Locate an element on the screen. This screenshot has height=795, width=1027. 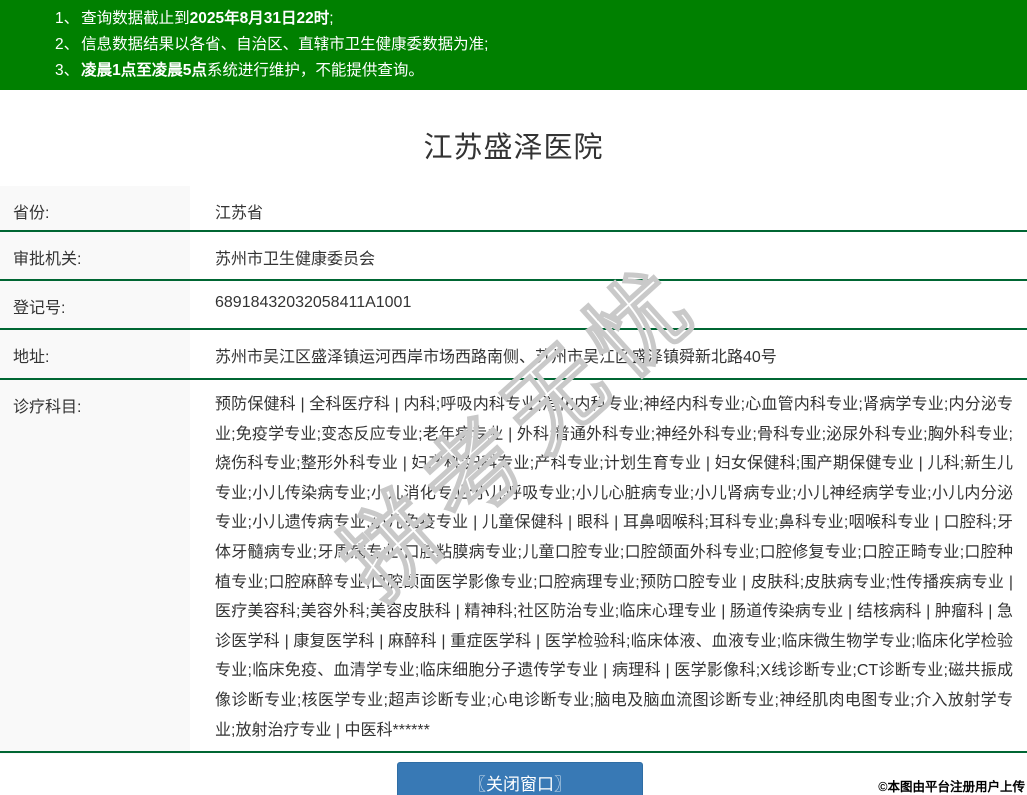
table-row-address: 地址: 苏州市吴江区盛泽镇运河西岸市场西路南侧、苏州市吴江区盛泽镇舜新北路40号 is located at coordinates (513, 355).